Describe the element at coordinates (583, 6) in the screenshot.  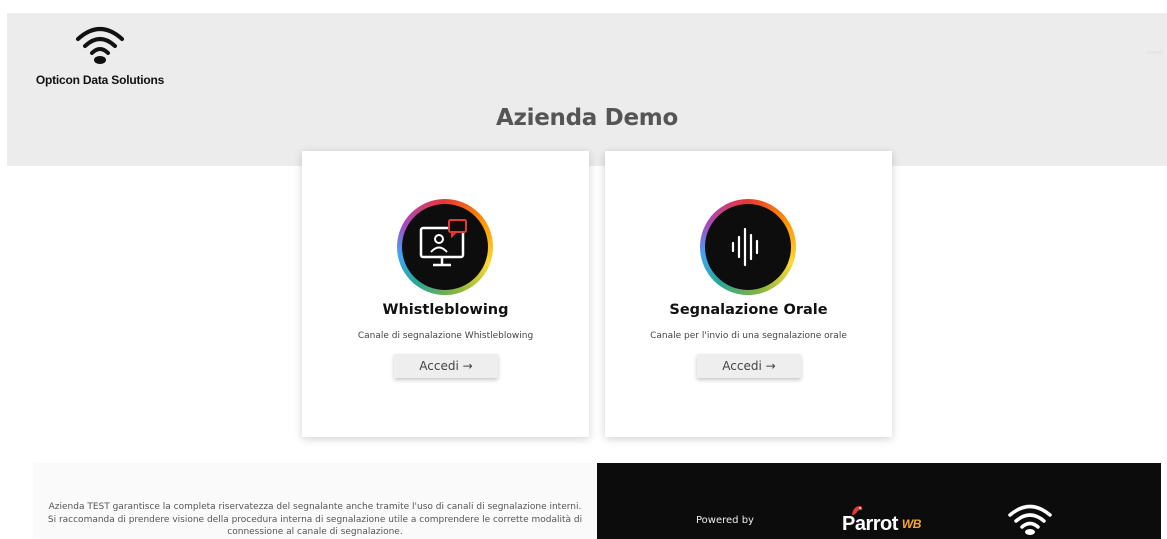
I see `top-strip` at that location.